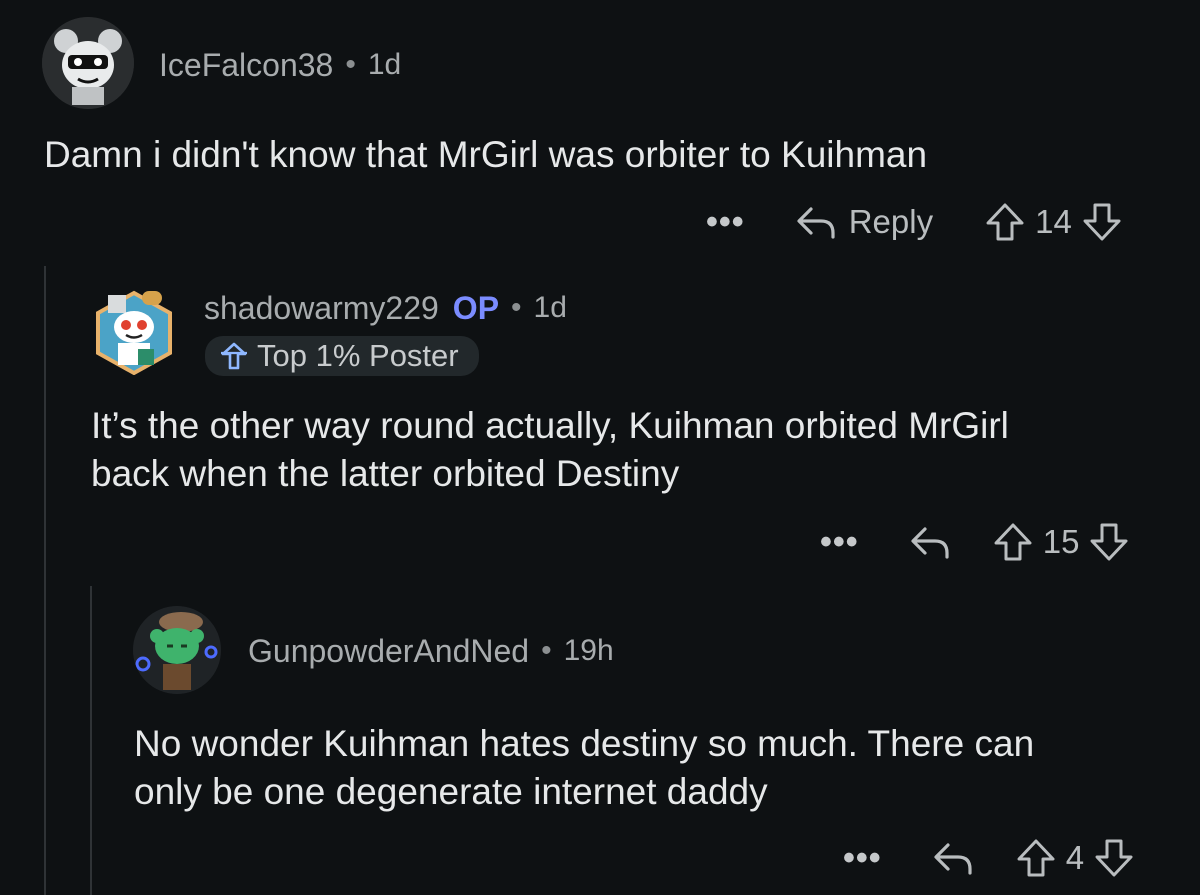  I want to click on comment-actions: ••• Reply 14, so click(914, 222).